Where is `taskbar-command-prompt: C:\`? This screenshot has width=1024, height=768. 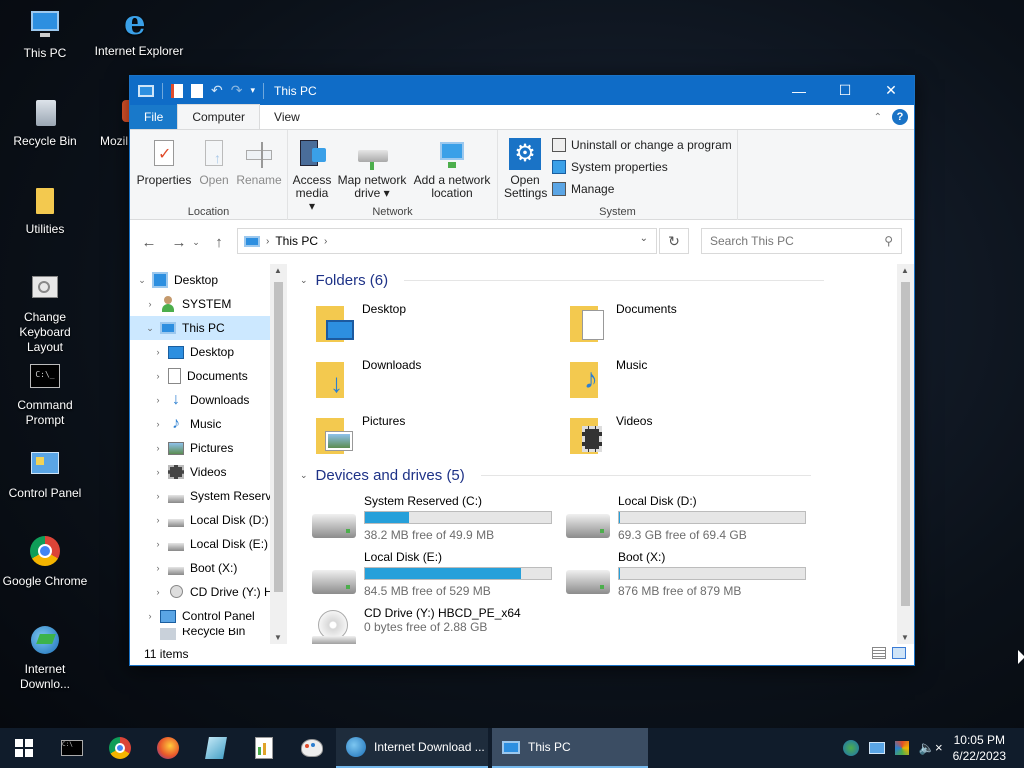
taskbar-command-prompt: C:\ is located at coordinates (72, 748).